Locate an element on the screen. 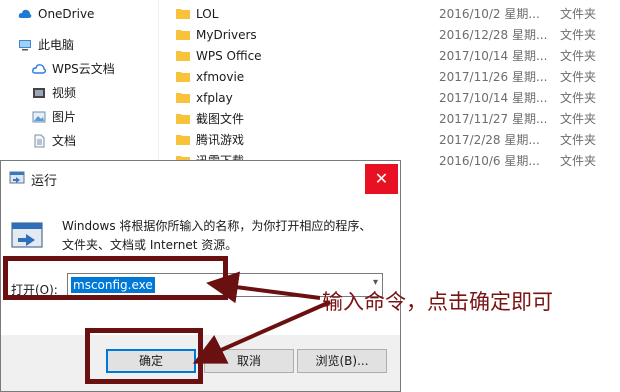 The height and width of the screenshot is (392, 620). annotation-text: 输入命令，点击确定即可 is located at coordinates (437, 302).